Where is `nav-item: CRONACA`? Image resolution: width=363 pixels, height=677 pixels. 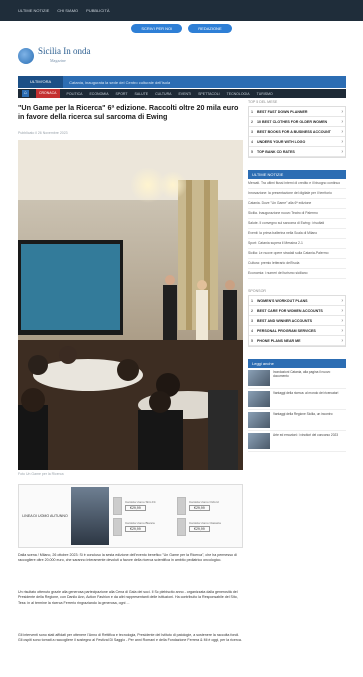 nav-item: CRONACA is located at coordinates (48, 93).